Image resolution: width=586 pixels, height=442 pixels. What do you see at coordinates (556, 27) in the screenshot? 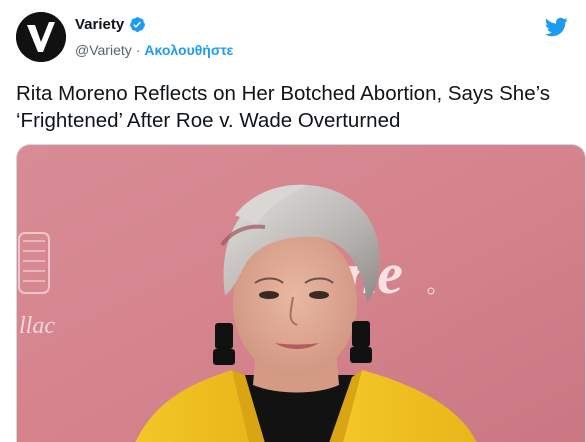
I see `twitter-bird-icon` at bounding box center [556, 27].